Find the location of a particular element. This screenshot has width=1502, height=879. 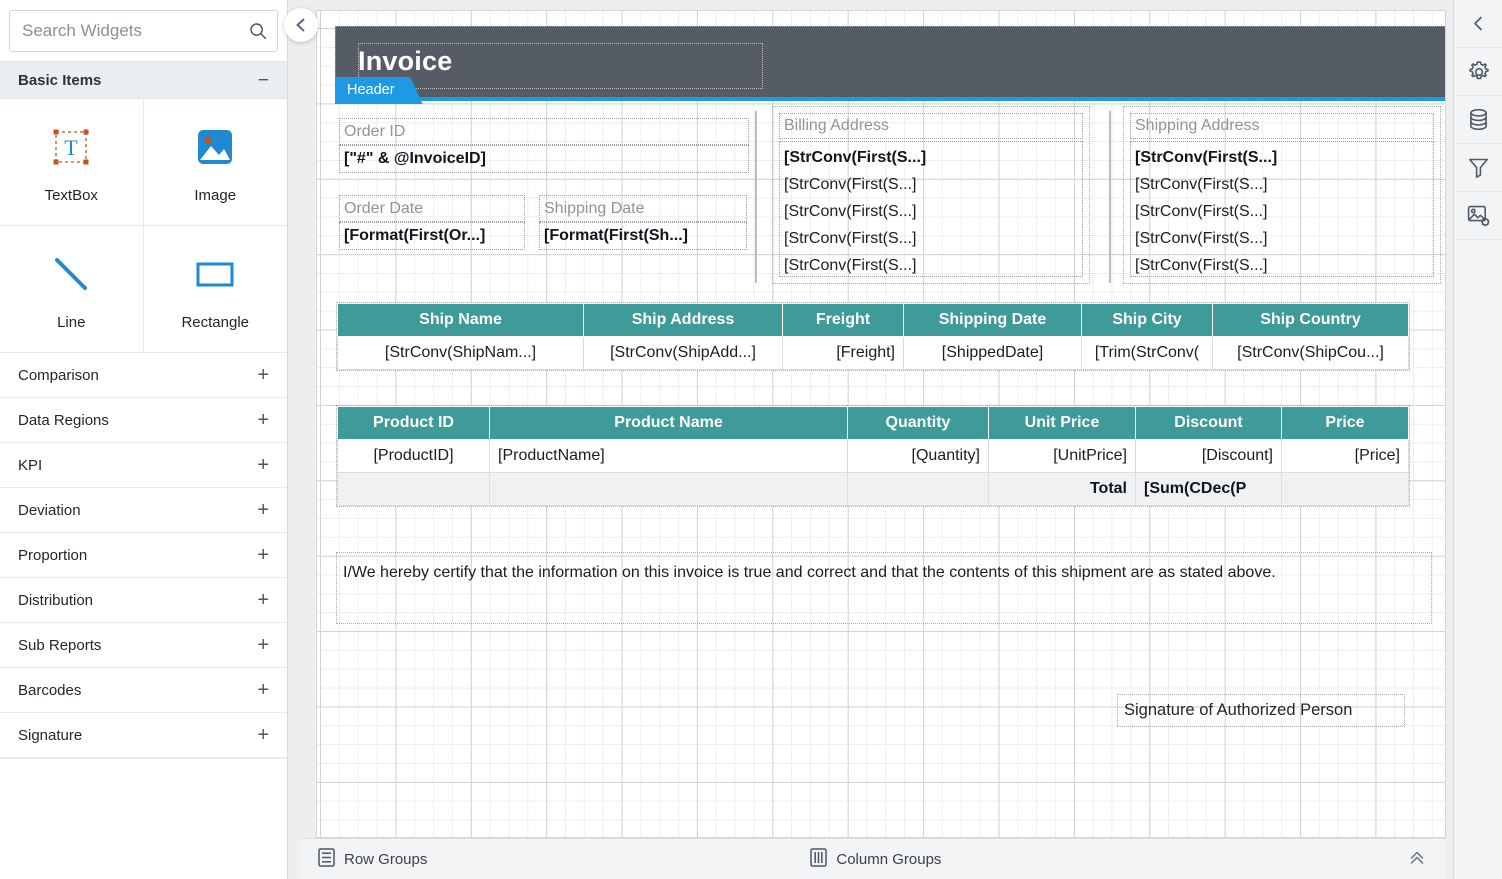

collapse-panel-button is located at coordinates (301, 25).